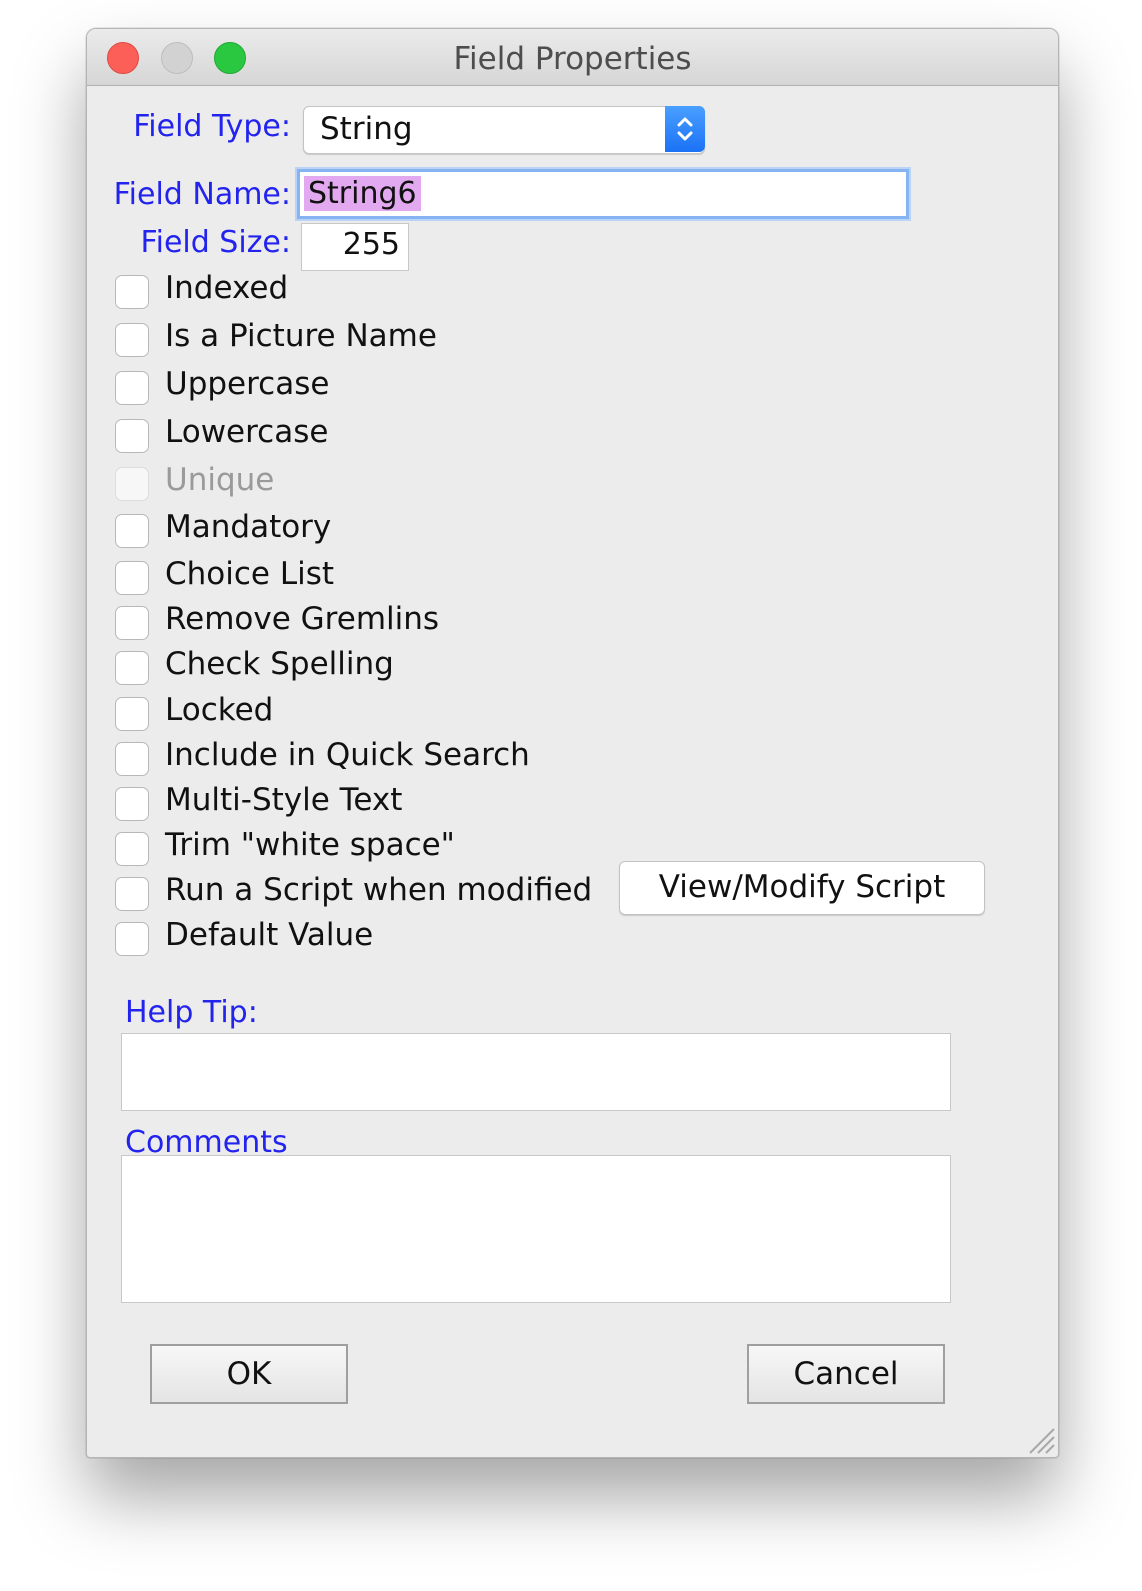 This screenshot has height=1591, width=1142. I want to click on unique-checkbox, so click(132, 484).